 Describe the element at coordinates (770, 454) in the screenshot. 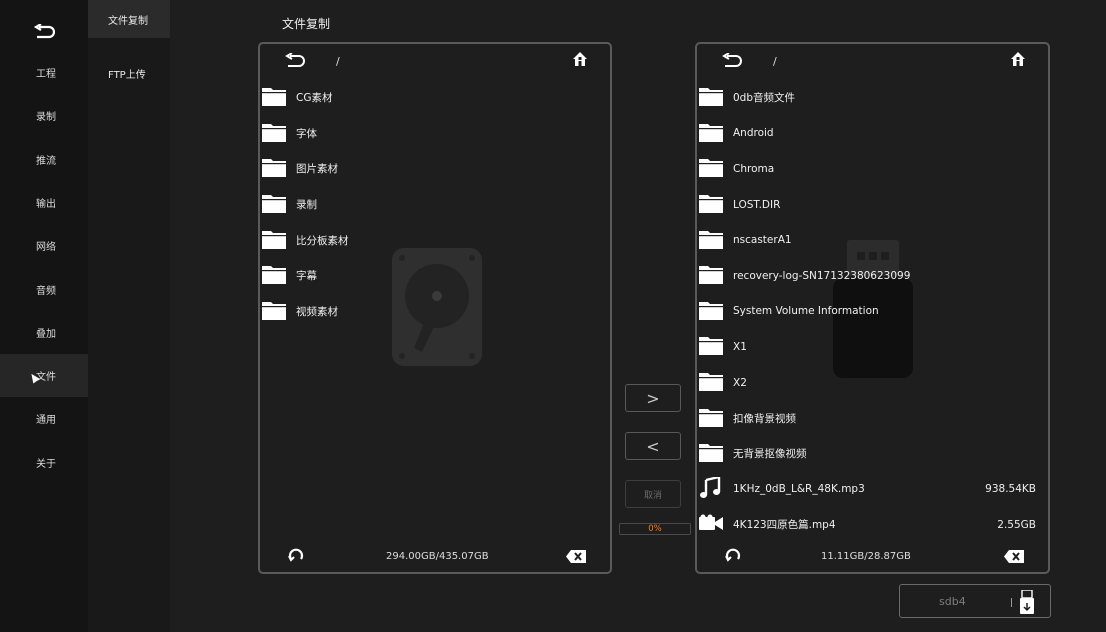

I see `file-name: 无背景抠像视频` at that location.